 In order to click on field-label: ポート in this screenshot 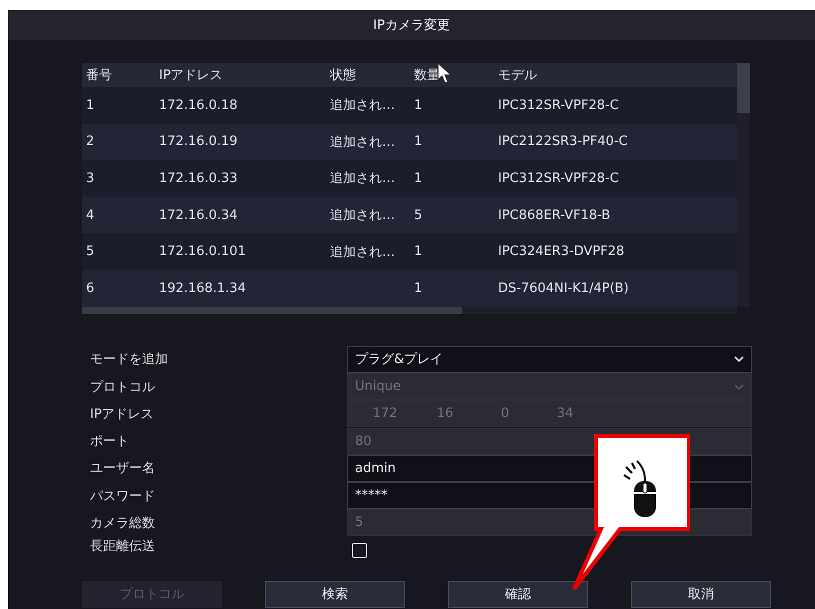, I will do `click(109, 441)`.